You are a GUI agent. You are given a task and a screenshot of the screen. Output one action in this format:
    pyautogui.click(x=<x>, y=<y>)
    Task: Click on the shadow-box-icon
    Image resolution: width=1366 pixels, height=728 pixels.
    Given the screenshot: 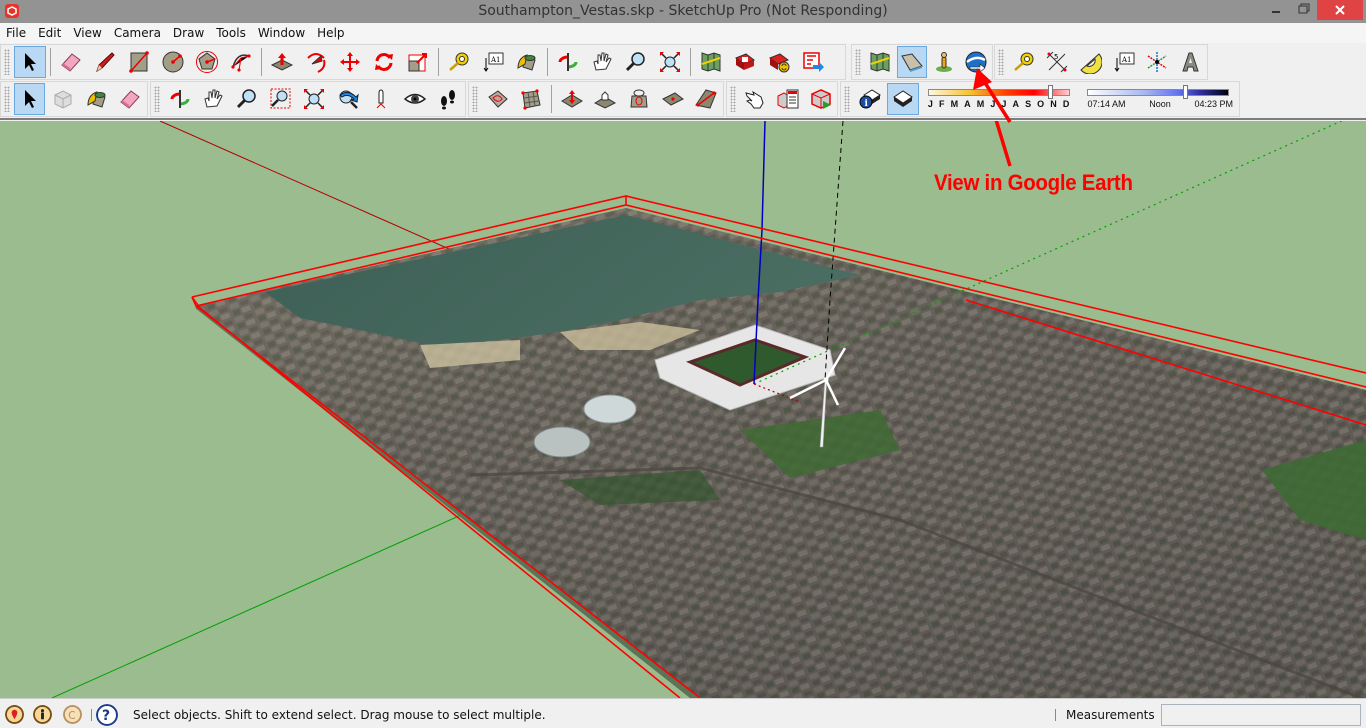 What is the action you would take?
    pyautogui.click(x=903, y=98)
    